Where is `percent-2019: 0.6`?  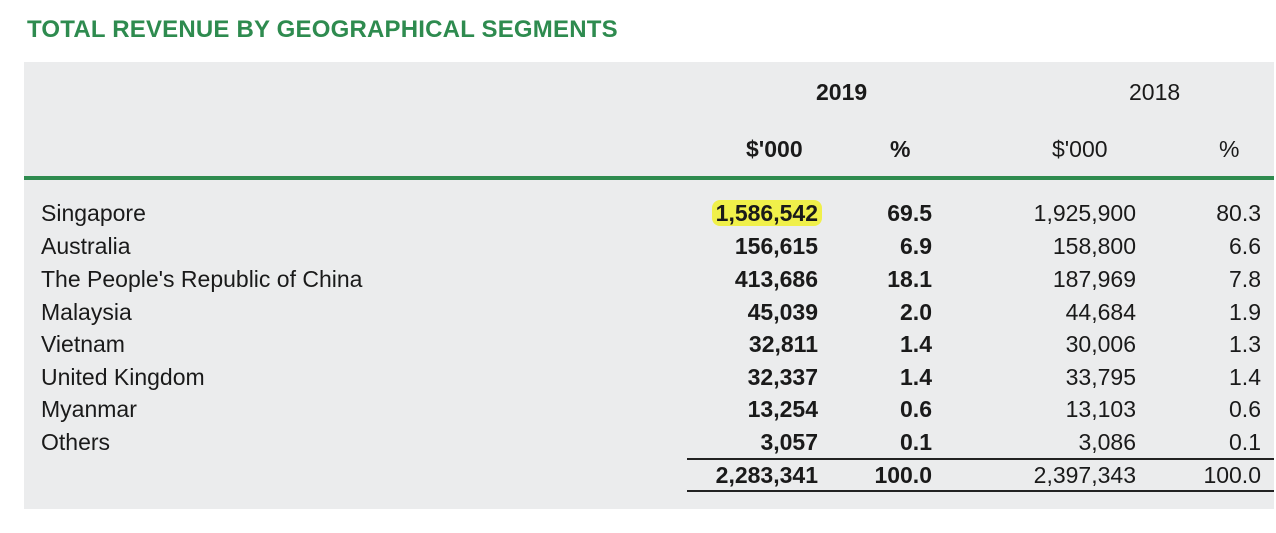 percent-2019: 0.6 is located at coordinates (916, 409).